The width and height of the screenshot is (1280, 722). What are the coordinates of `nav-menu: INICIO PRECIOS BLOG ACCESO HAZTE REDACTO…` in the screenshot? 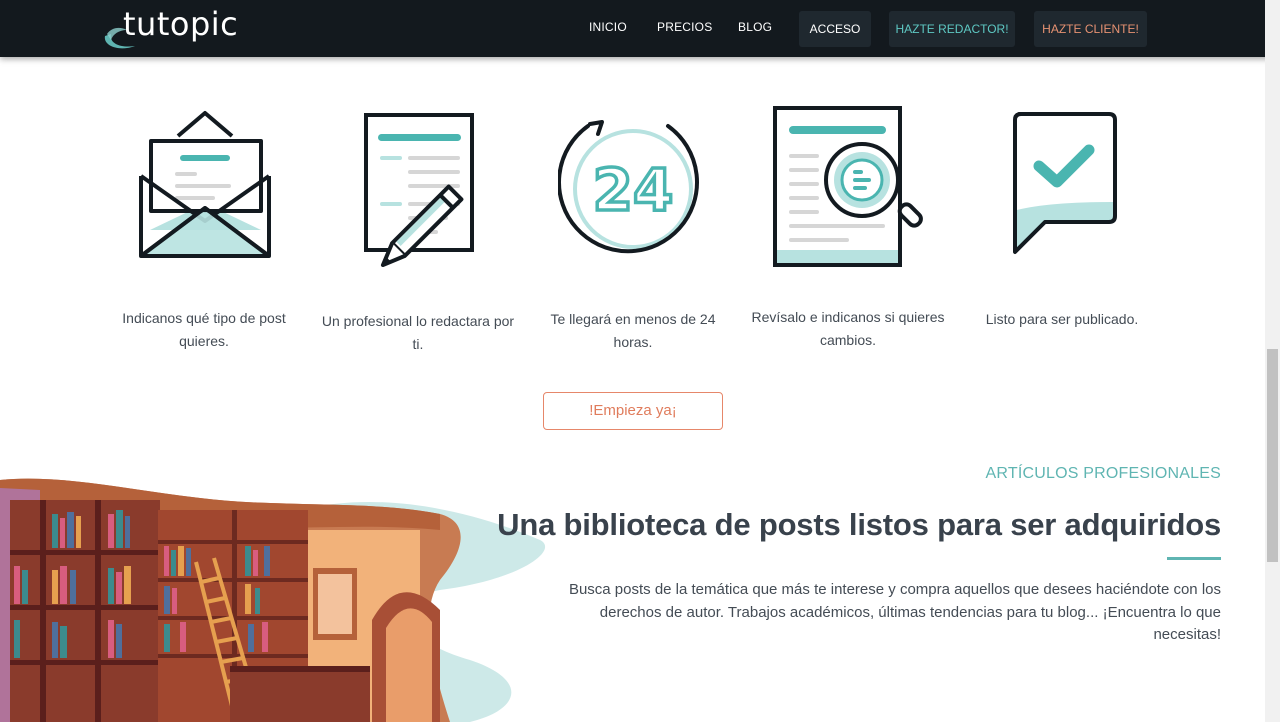 It's located at (640, 28).